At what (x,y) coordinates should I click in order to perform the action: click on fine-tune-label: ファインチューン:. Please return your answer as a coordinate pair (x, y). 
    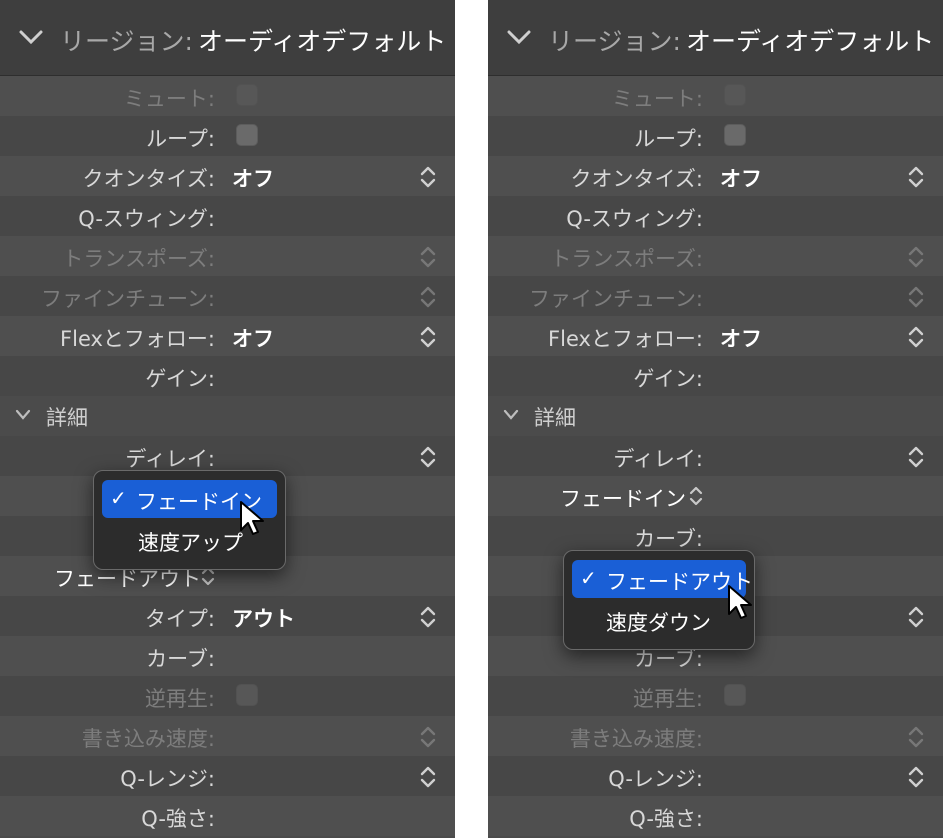
    Looking at the image, I should click on (127, 299).